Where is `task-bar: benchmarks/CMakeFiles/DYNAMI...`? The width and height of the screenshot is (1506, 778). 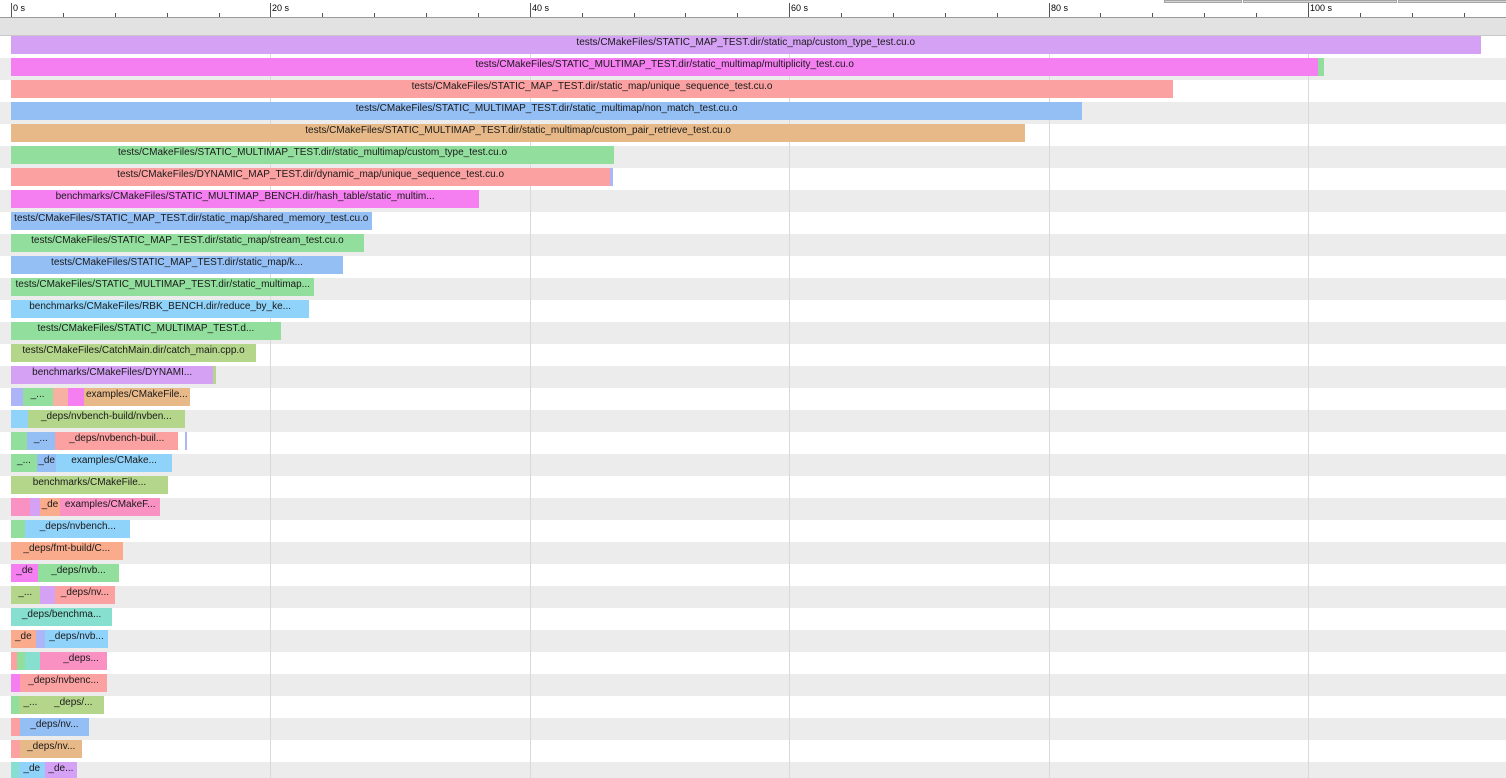
task-bar: benchmarks/CMakeFiles/DYNAMI... is located at coordinates (112, 375).